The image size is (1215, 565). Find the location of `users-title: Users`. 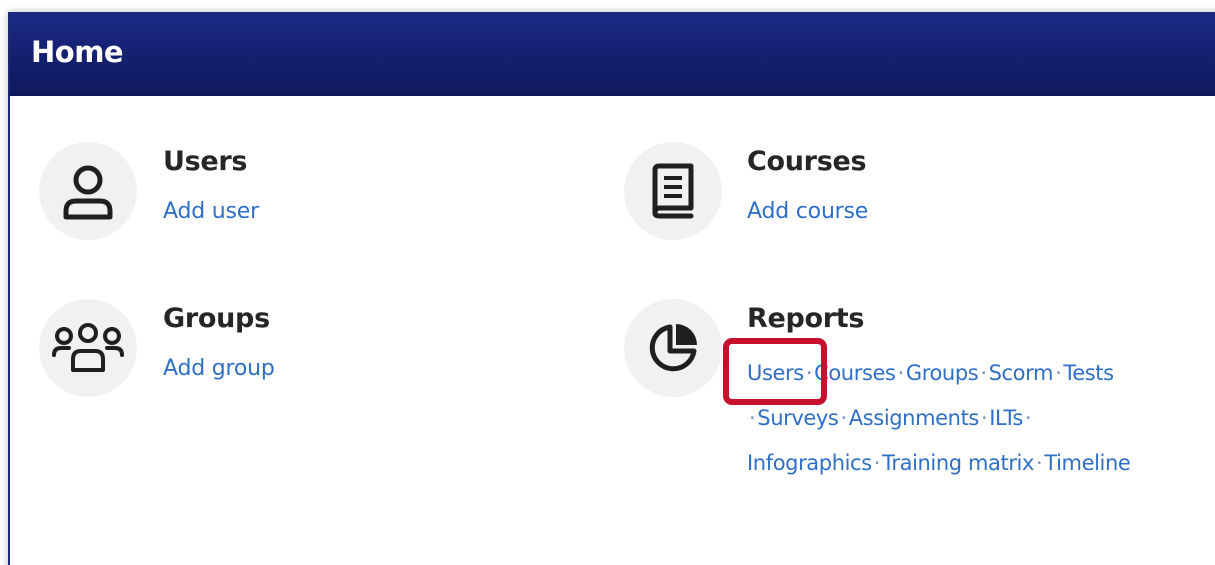

users-title: Users is located at coordinates (205, 161).